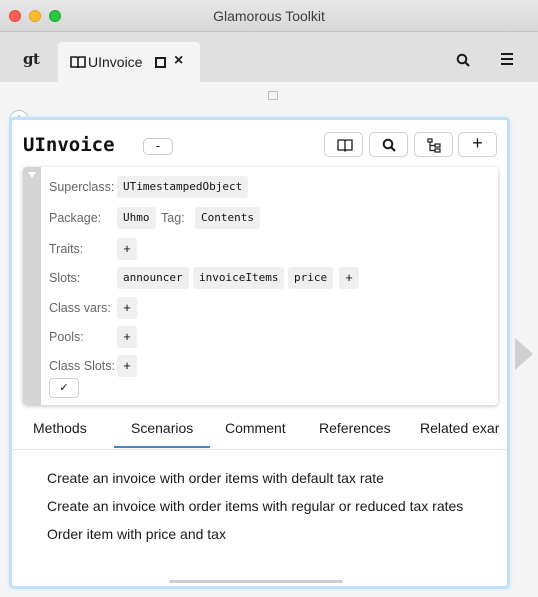  I want to click on inspect-button, so click(388, 144).